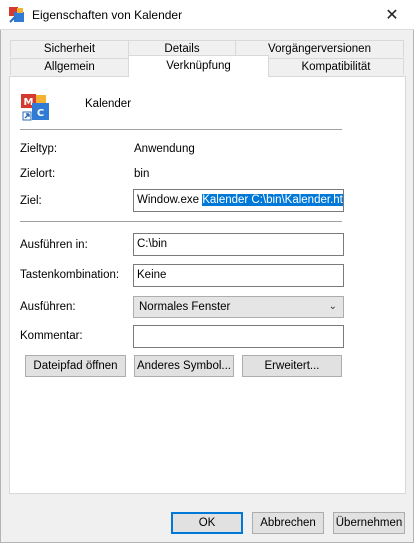  I want to click on chevron-down-icon: ⌄, so click(332, 306).